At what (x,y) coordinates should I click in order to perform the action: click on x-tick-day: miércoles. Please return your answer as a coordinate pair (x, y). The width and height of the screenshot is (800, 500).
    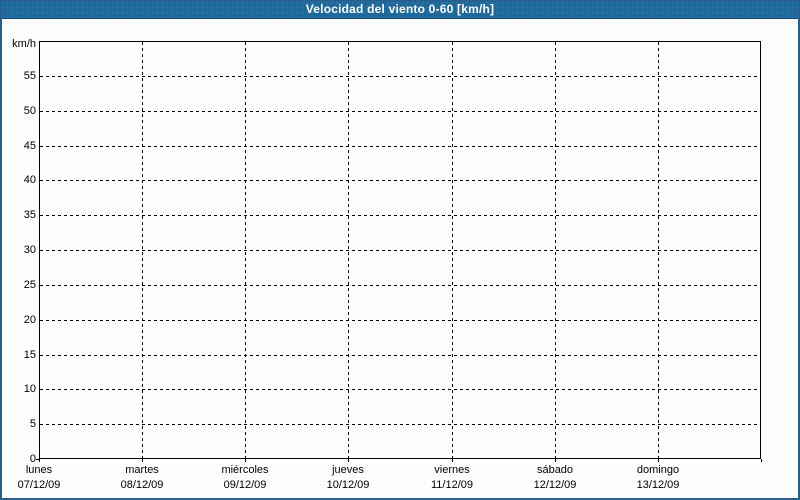
    Looking at the image, I should click on (245, 470).